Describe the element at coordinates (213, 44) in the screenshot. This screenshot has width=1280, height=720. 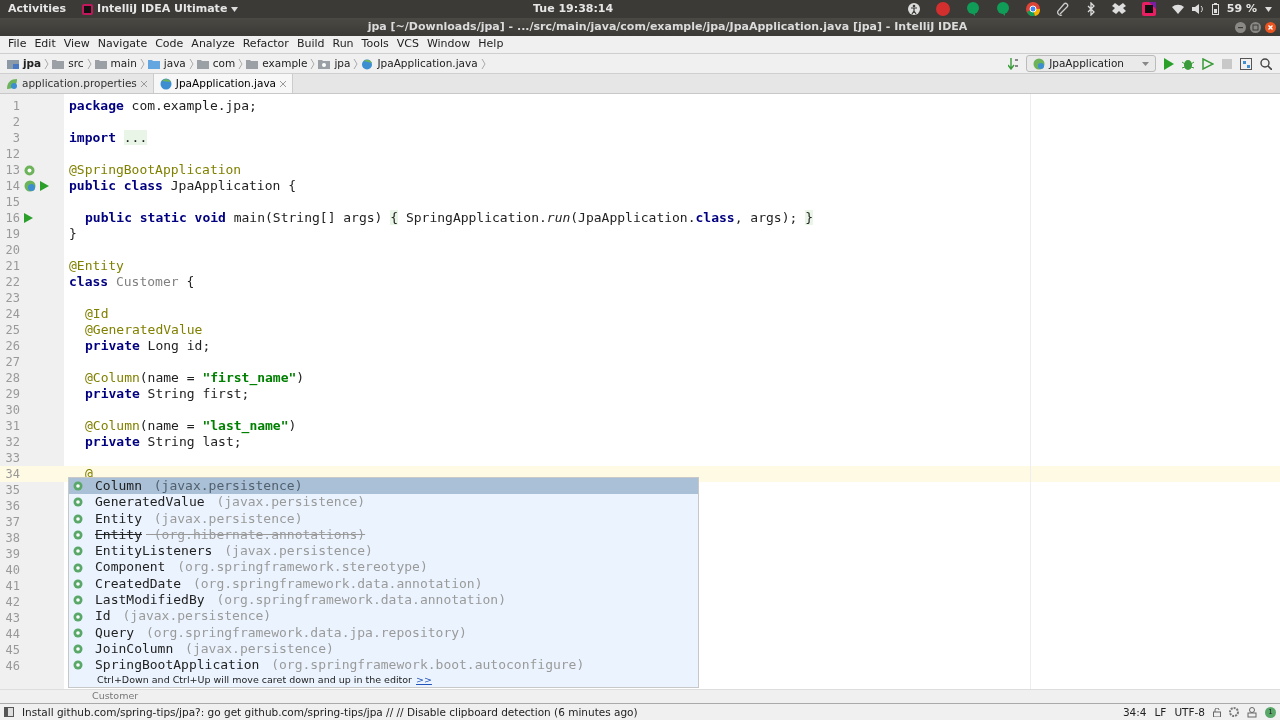
I see `menu-item: Analyze` at that location.